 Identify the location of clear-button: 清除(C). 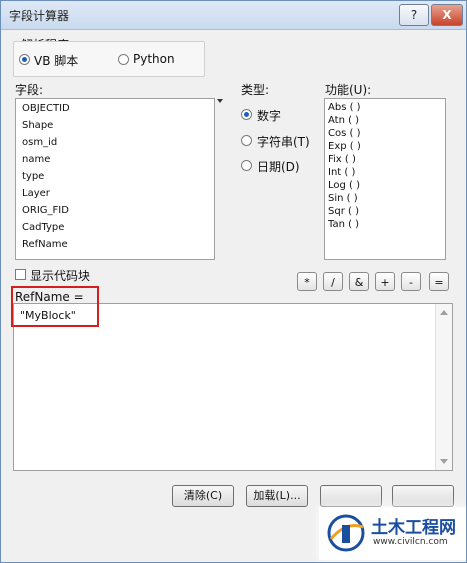
(203, 496).